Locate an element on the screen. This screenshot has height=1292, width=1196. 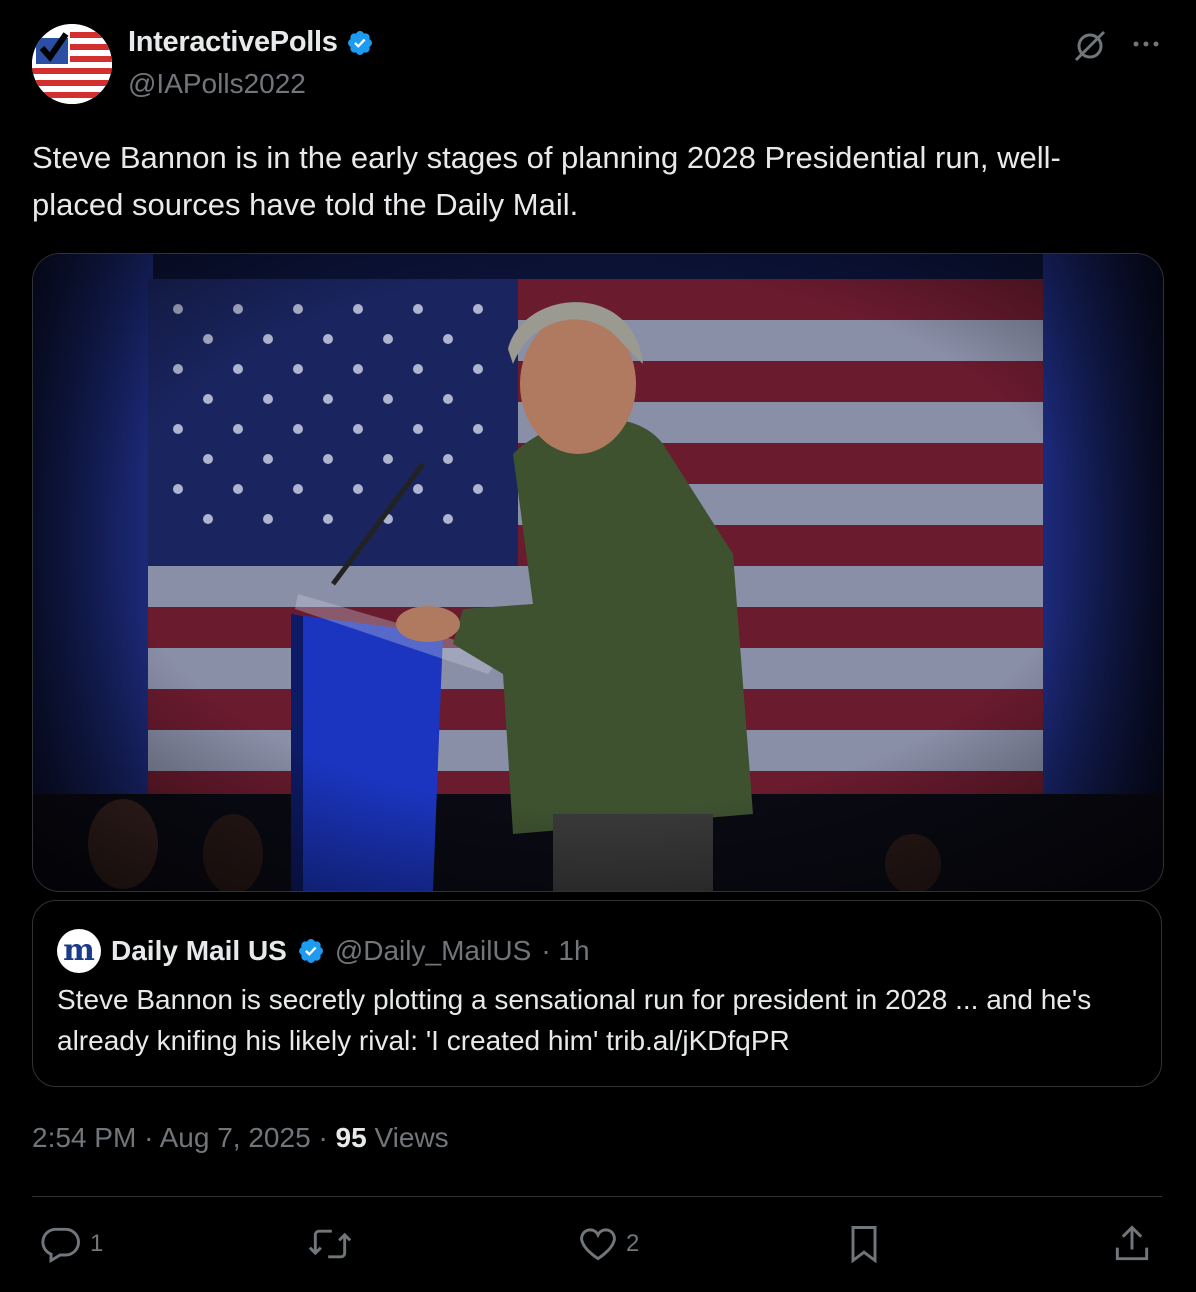
tweet-meta: 2:54 PM · Aug 7, 2025 · 95 Views is located at coordinates (240, 1138).